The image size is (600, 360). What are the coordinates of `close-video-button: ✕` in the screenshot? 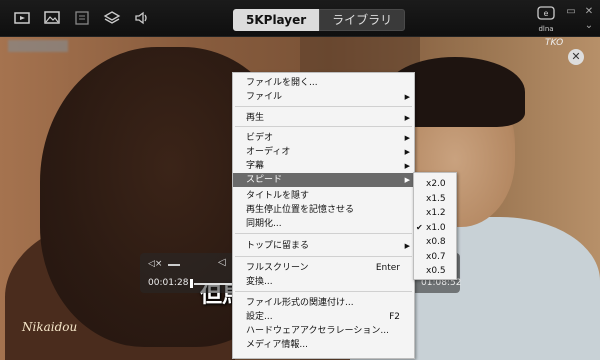 It's located at (576, 57).